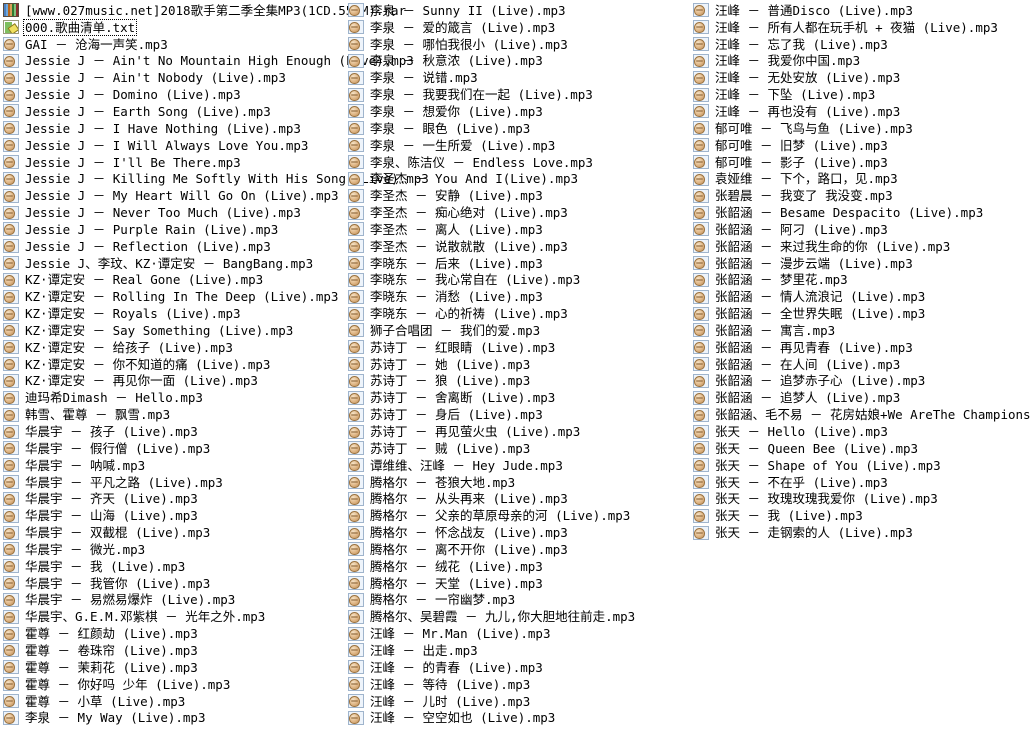  What do you see at coordinates (517, 347) in the screenshot?
I see `file-list-item: 苏诗丁 － 红眼睛 (Live).mp3` at bounding box center [517, 347].